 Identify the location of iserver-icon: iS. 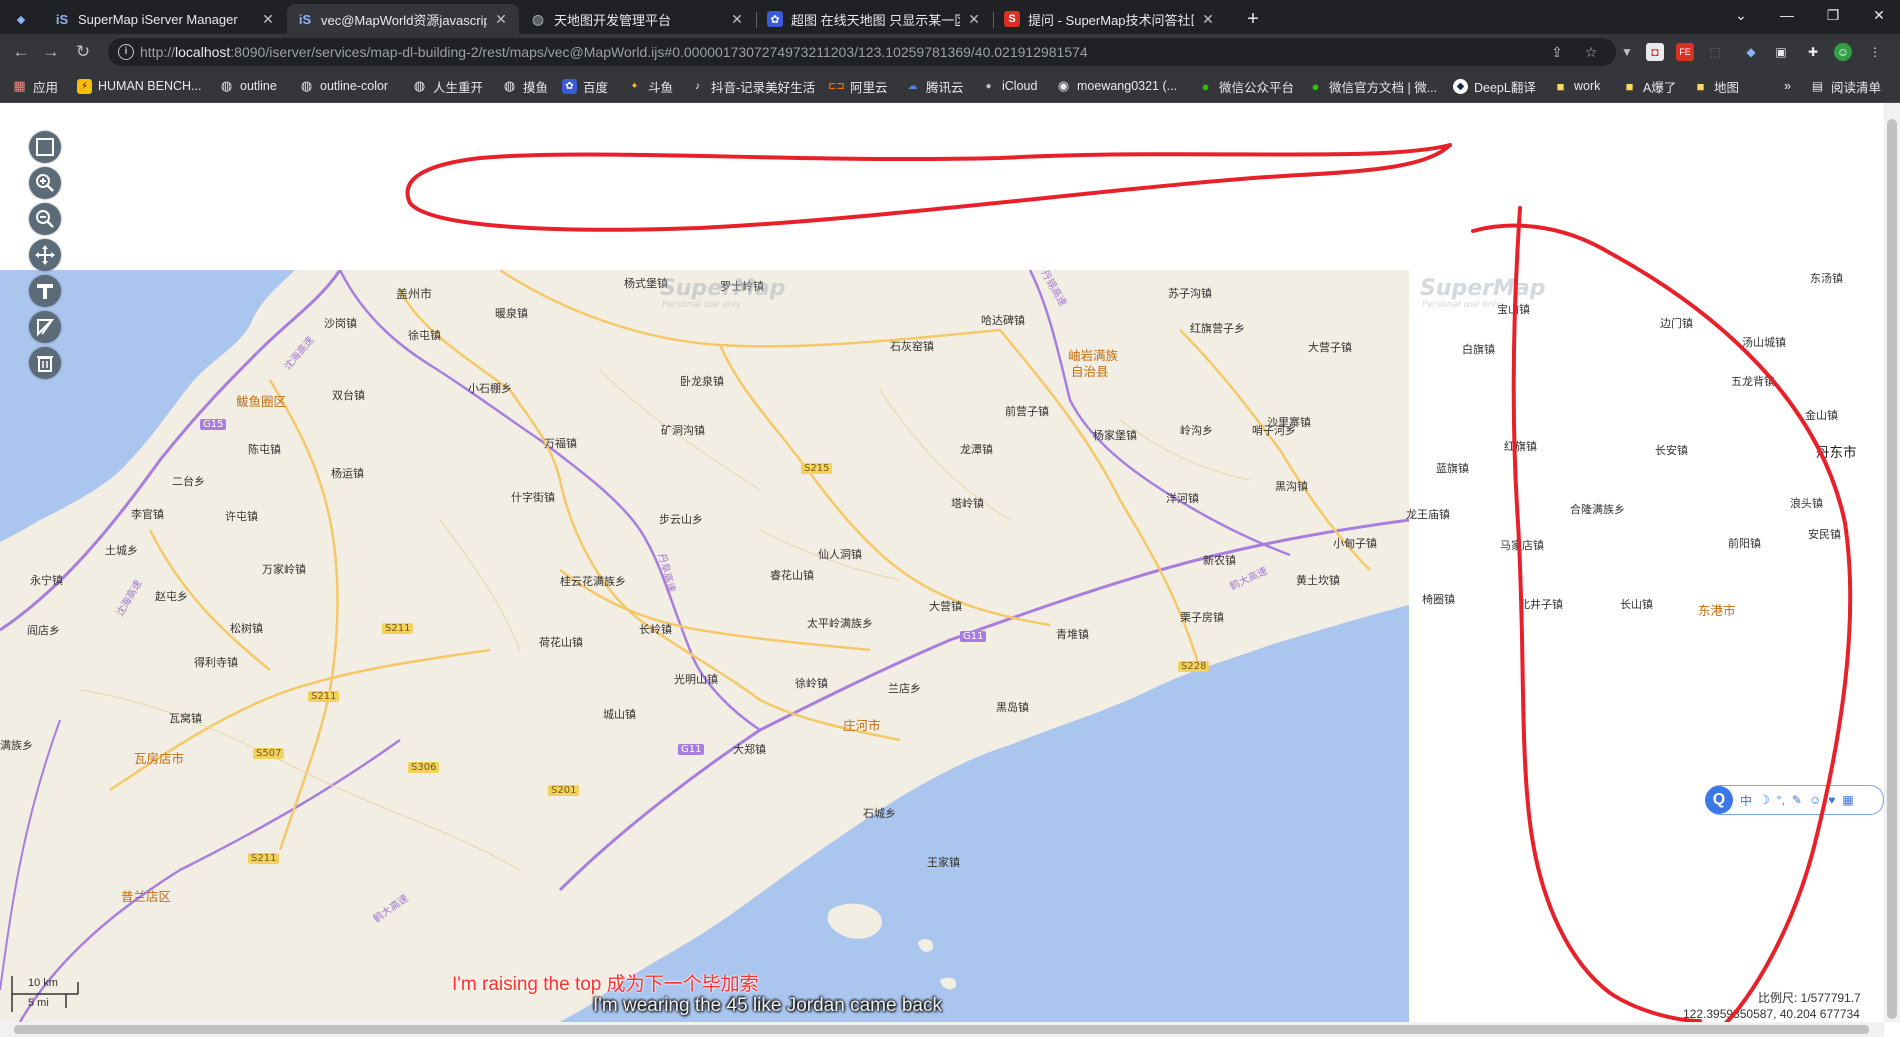
(62, 19).